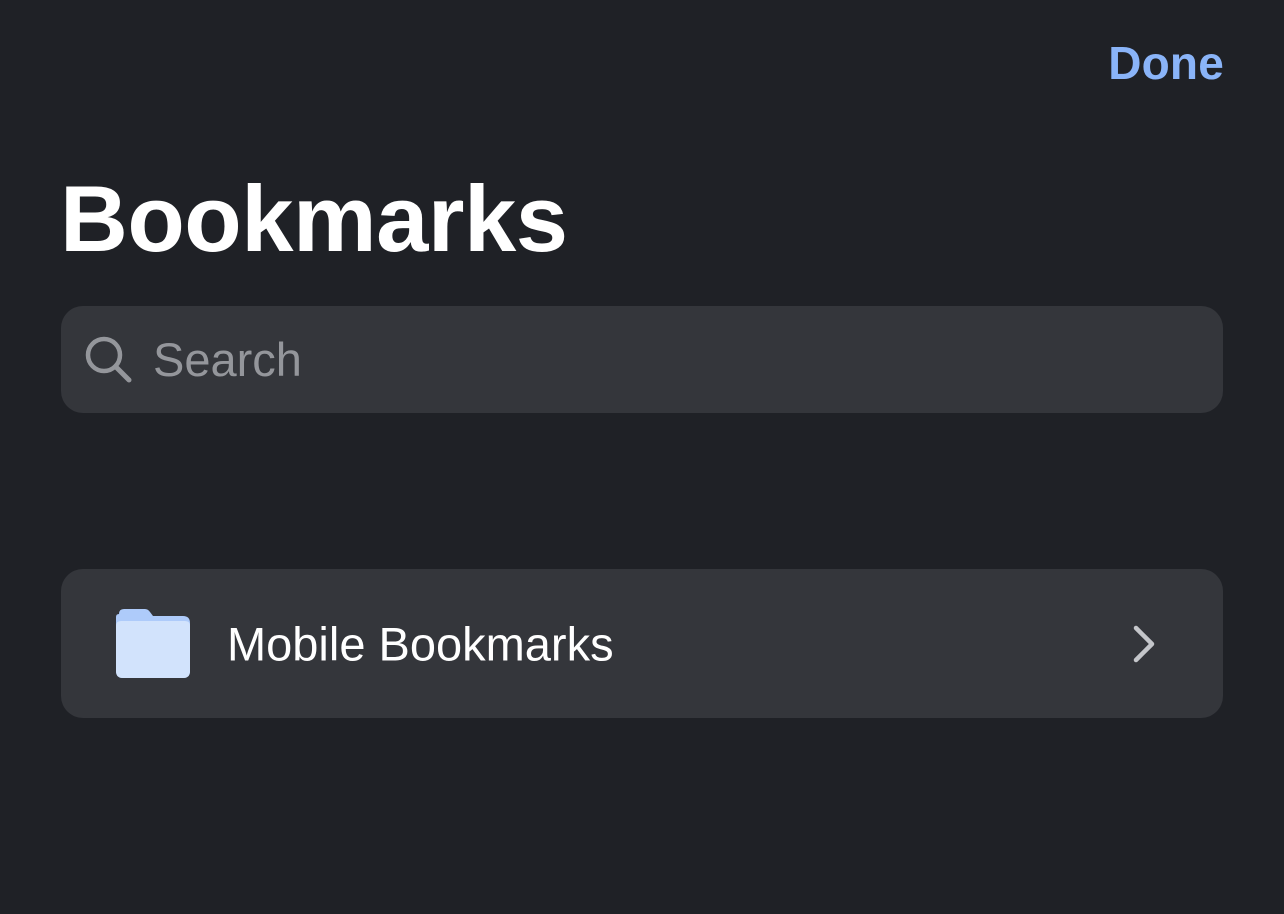  I want to click on chevron-right-icon, so click(1144, 644).